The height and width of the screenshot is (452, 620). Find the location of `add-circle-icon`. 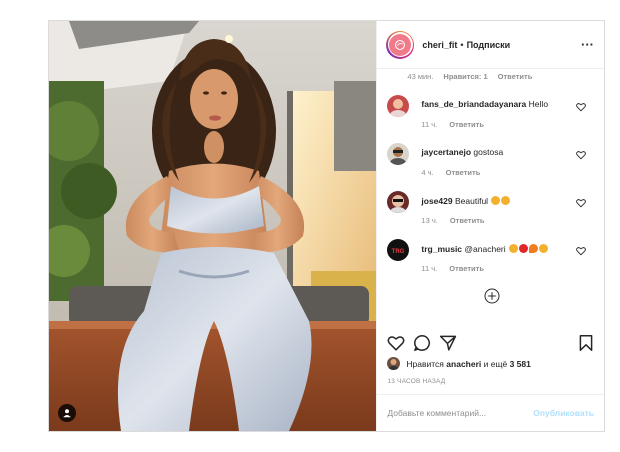

add-circle-icon is located at coordinates (492, 296).